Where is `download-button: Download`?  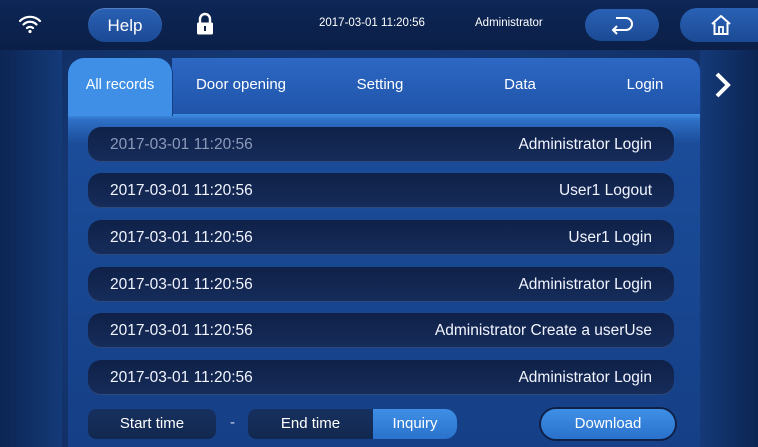 download-button: Download is located at coordinates (608, 424).